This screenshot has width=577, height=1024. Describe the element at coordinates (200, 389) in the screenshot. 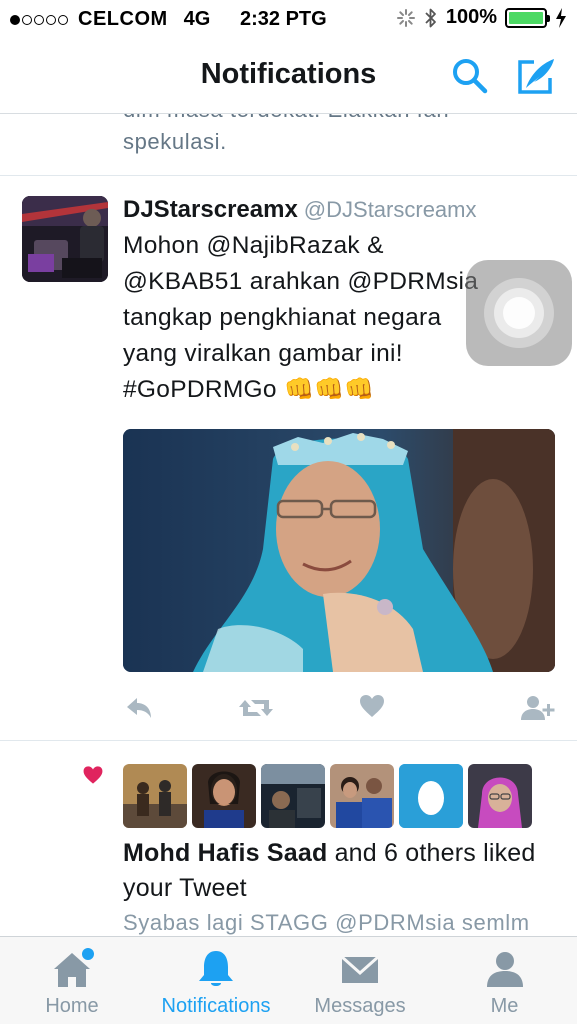

I see `tweet-hashtag: #GoPDRMGo` at that location.